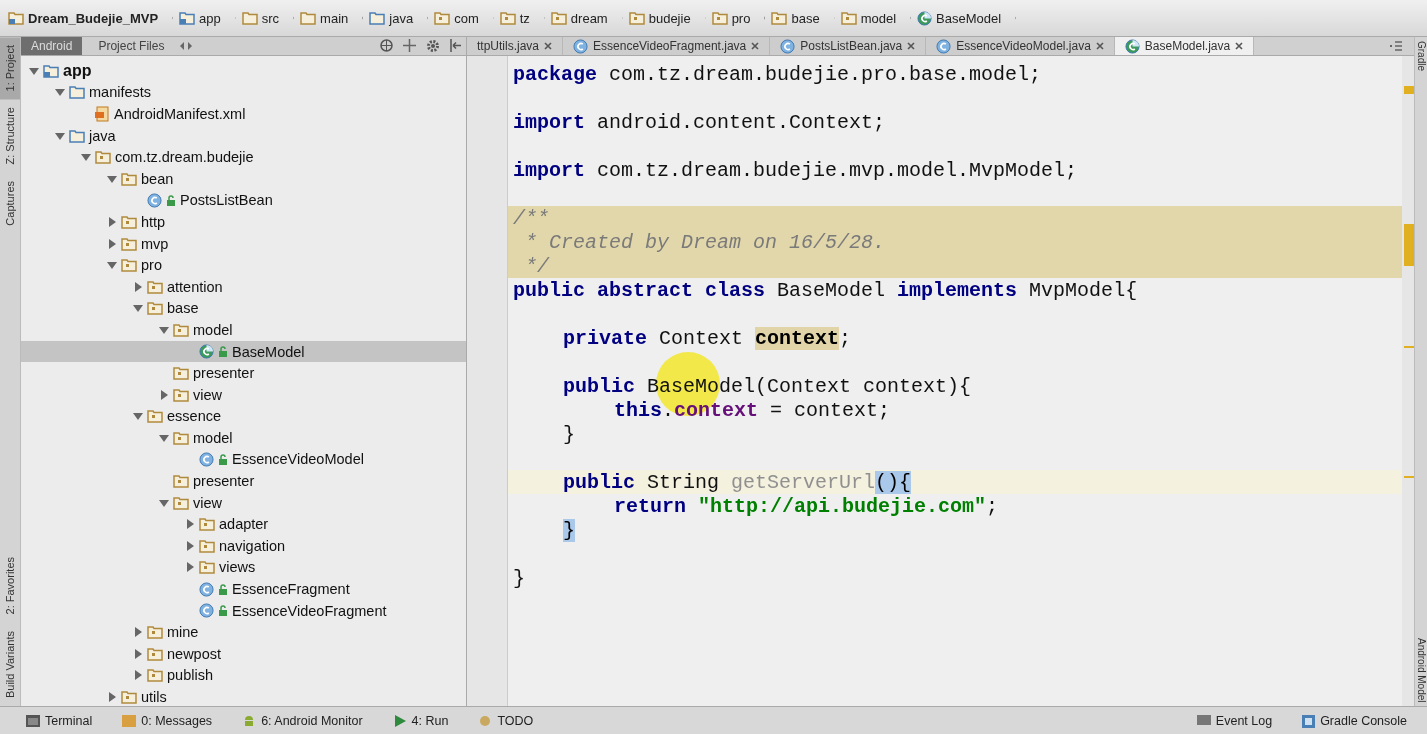  I want to click on view-tab: Project Files, so click(131, 46).